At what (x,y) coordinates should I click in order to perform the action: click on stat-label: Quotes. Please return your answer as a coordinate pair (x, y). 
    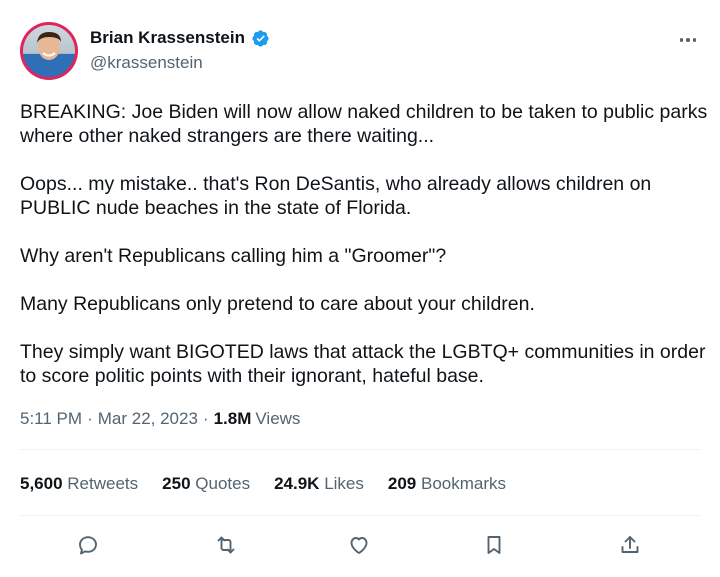
    Looking at the image, I should click on (223, 483).